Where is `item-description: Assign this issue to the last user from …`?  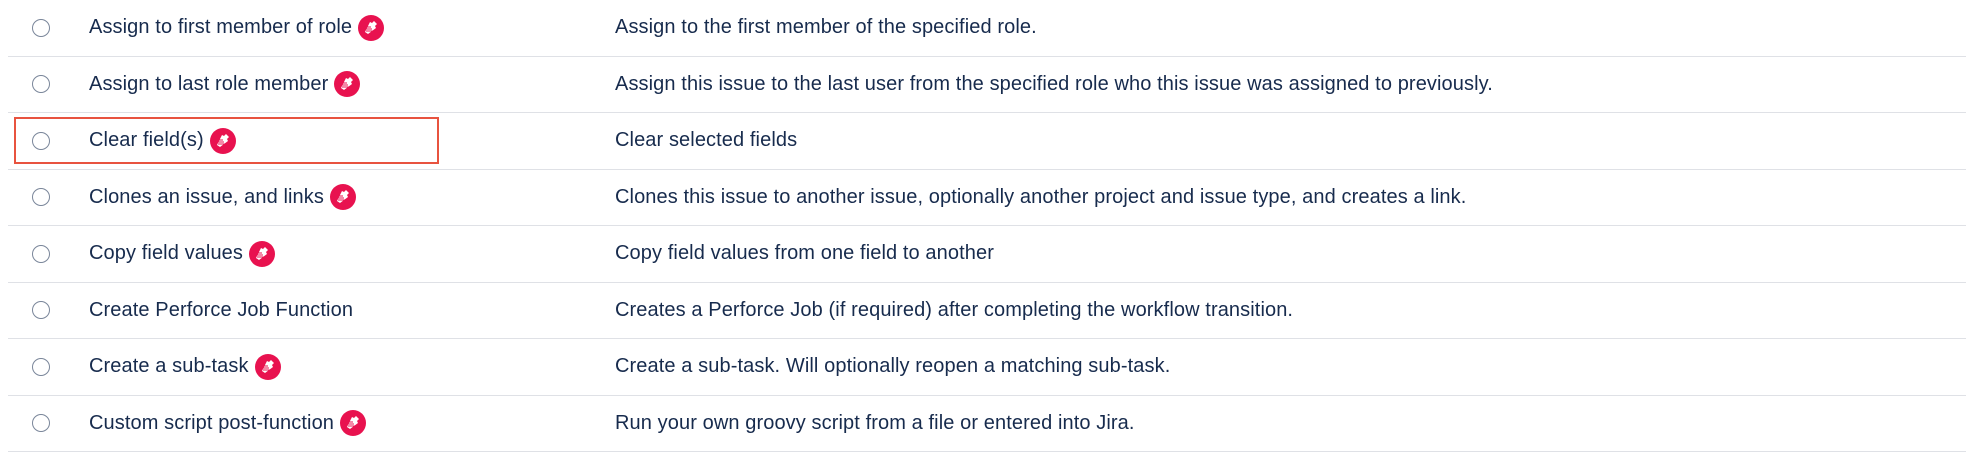
item-description: Assign this issue to the last user from … is located at coordinates (1054, 83).